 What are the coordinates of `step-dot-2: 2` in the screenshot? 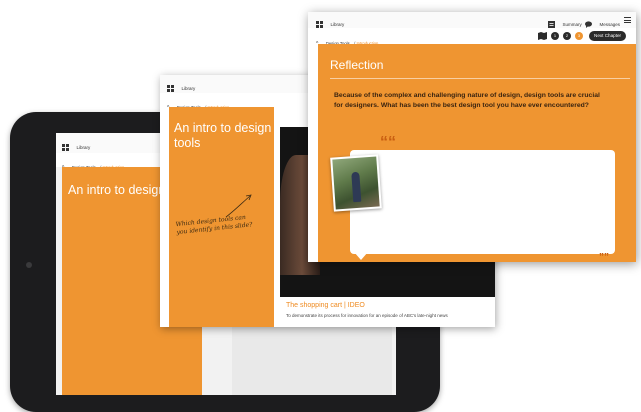 It's located at (567, 36).